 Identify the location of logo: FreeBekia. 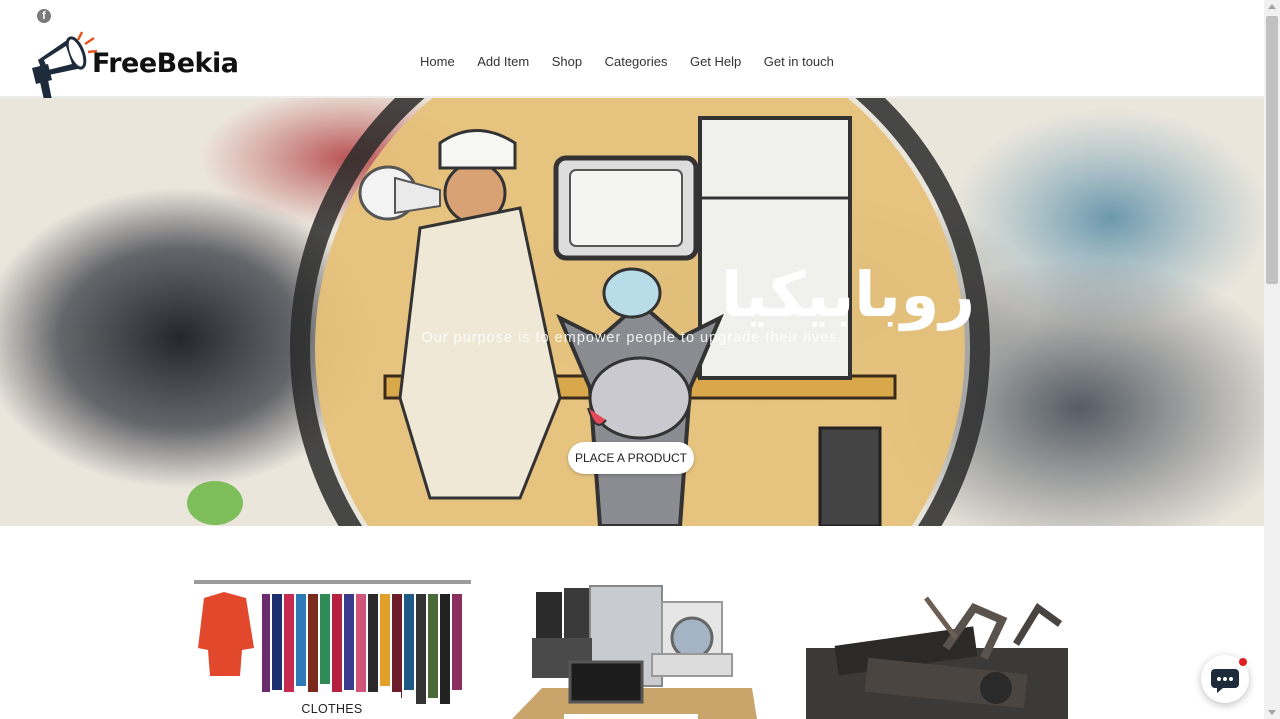
(134, 66).